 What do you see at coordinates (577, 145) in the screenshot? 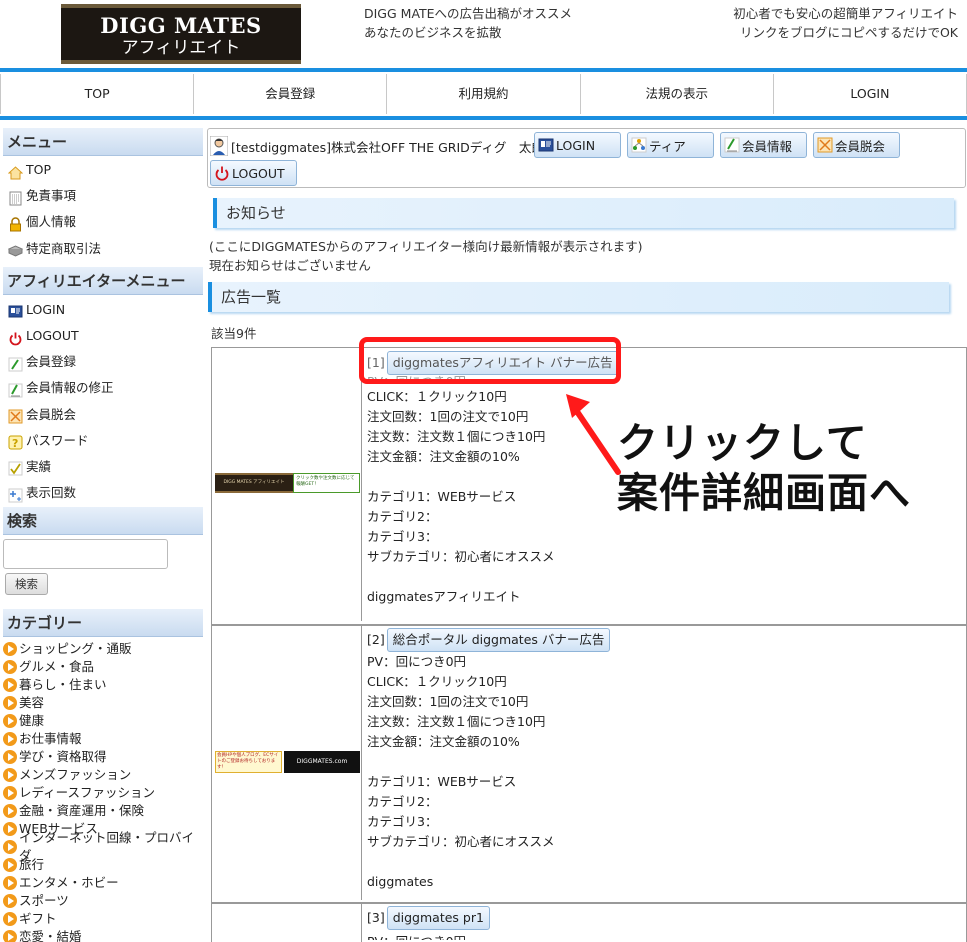
I see `login-button: LOGIN` at bounding box center [577, 145].